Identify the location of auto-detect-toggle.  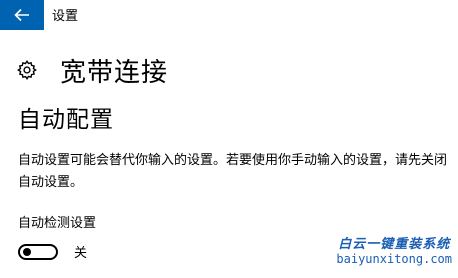
(38, 251).